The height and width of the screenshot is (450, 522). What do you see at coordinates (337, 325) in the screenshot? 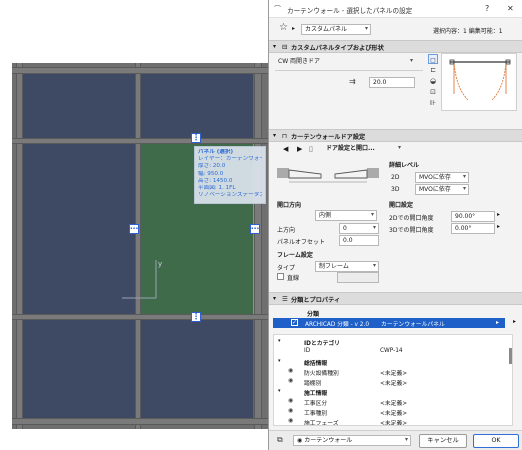
I see `classification-system: ARCHICAD 分類 - v 2.0` at bounding box center [337, 325].